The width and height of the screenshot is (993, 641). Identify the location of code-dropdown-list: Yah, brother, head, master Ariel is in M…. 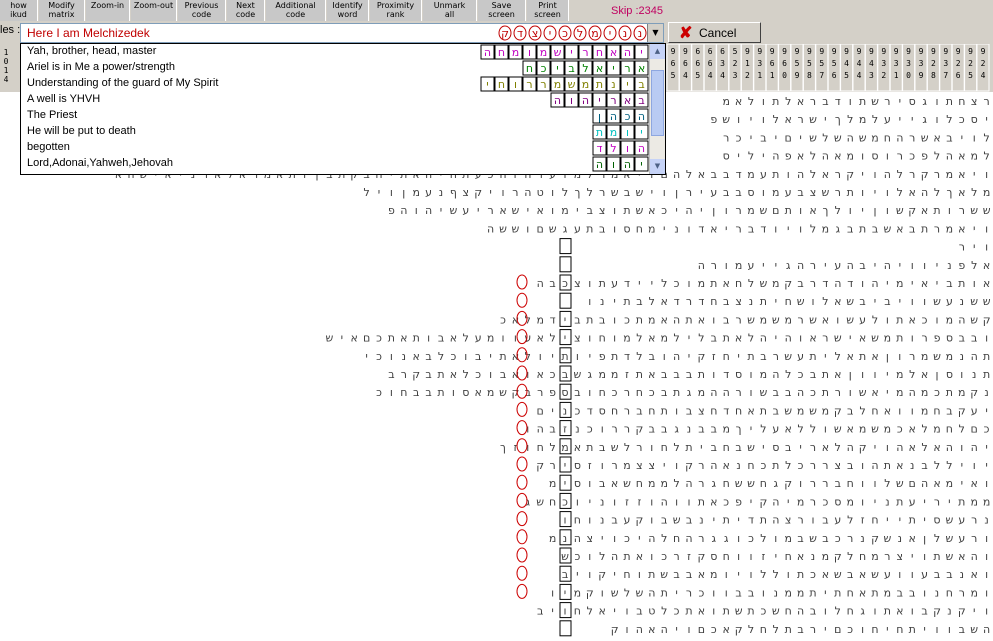
(343, 109).